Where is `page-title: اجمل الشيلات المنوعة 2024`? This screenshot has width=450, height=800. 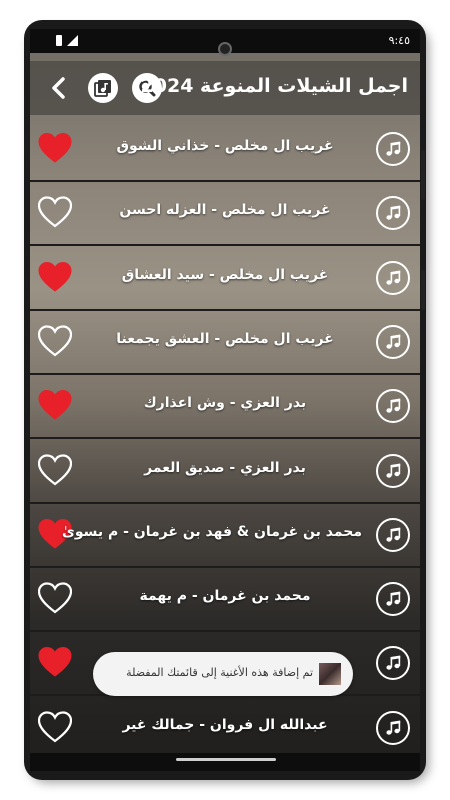
page-title: اجمل الشيلات المنوعة 2024 is located at coordinates (274, 86).